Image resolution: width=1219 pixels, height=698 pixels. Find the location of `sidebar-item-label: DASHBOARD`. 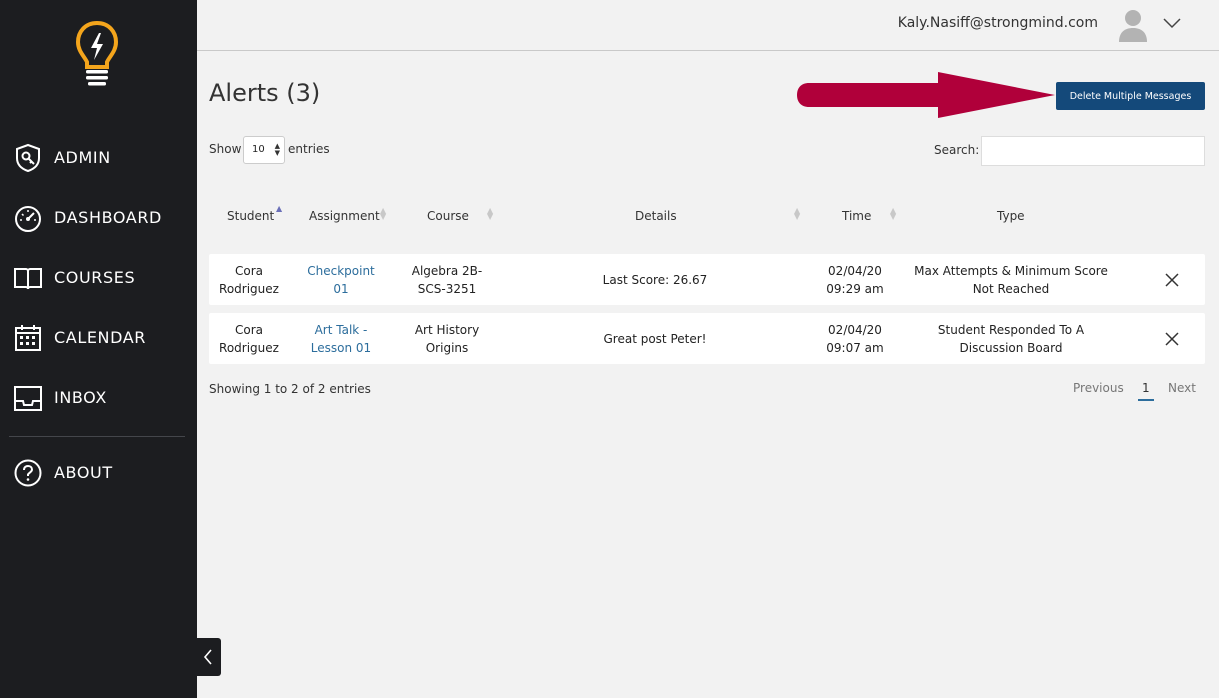

sidebar-item-label: DASHBOARD is located at coordinates (108, 217).